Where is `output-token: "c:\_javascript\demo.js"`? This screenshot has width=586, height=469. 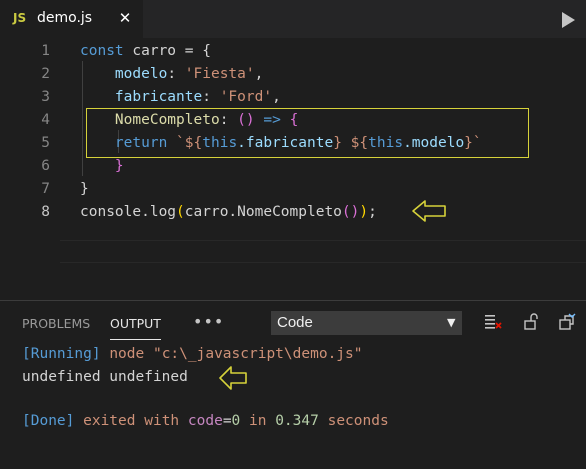
output-token: "c:\_javascript\demo.js" is located at coordinates (257, 354).